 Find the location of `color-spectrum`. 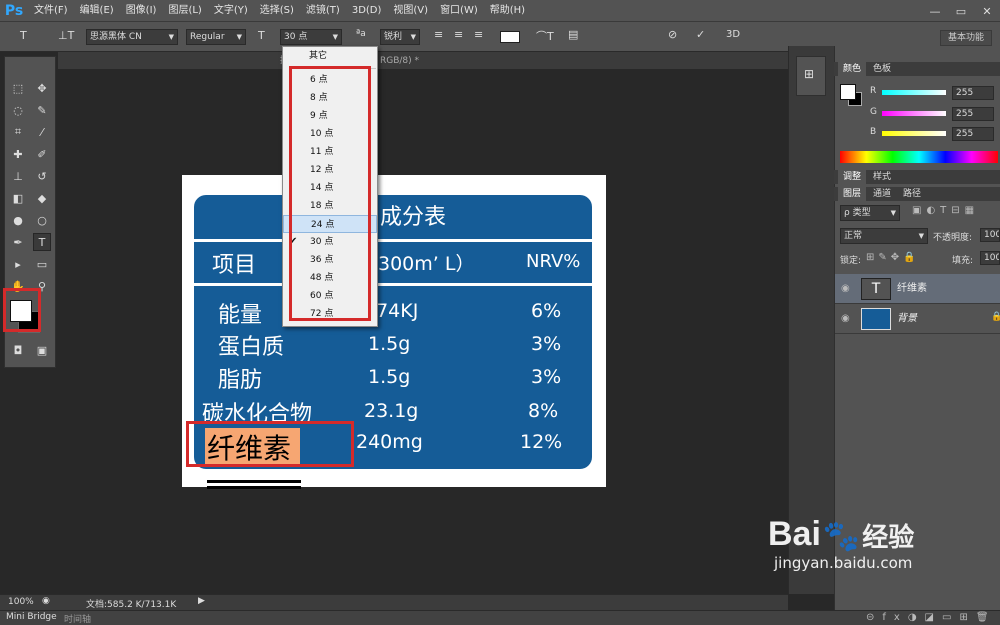

color-spectrum is located at coordinates (919, 157).